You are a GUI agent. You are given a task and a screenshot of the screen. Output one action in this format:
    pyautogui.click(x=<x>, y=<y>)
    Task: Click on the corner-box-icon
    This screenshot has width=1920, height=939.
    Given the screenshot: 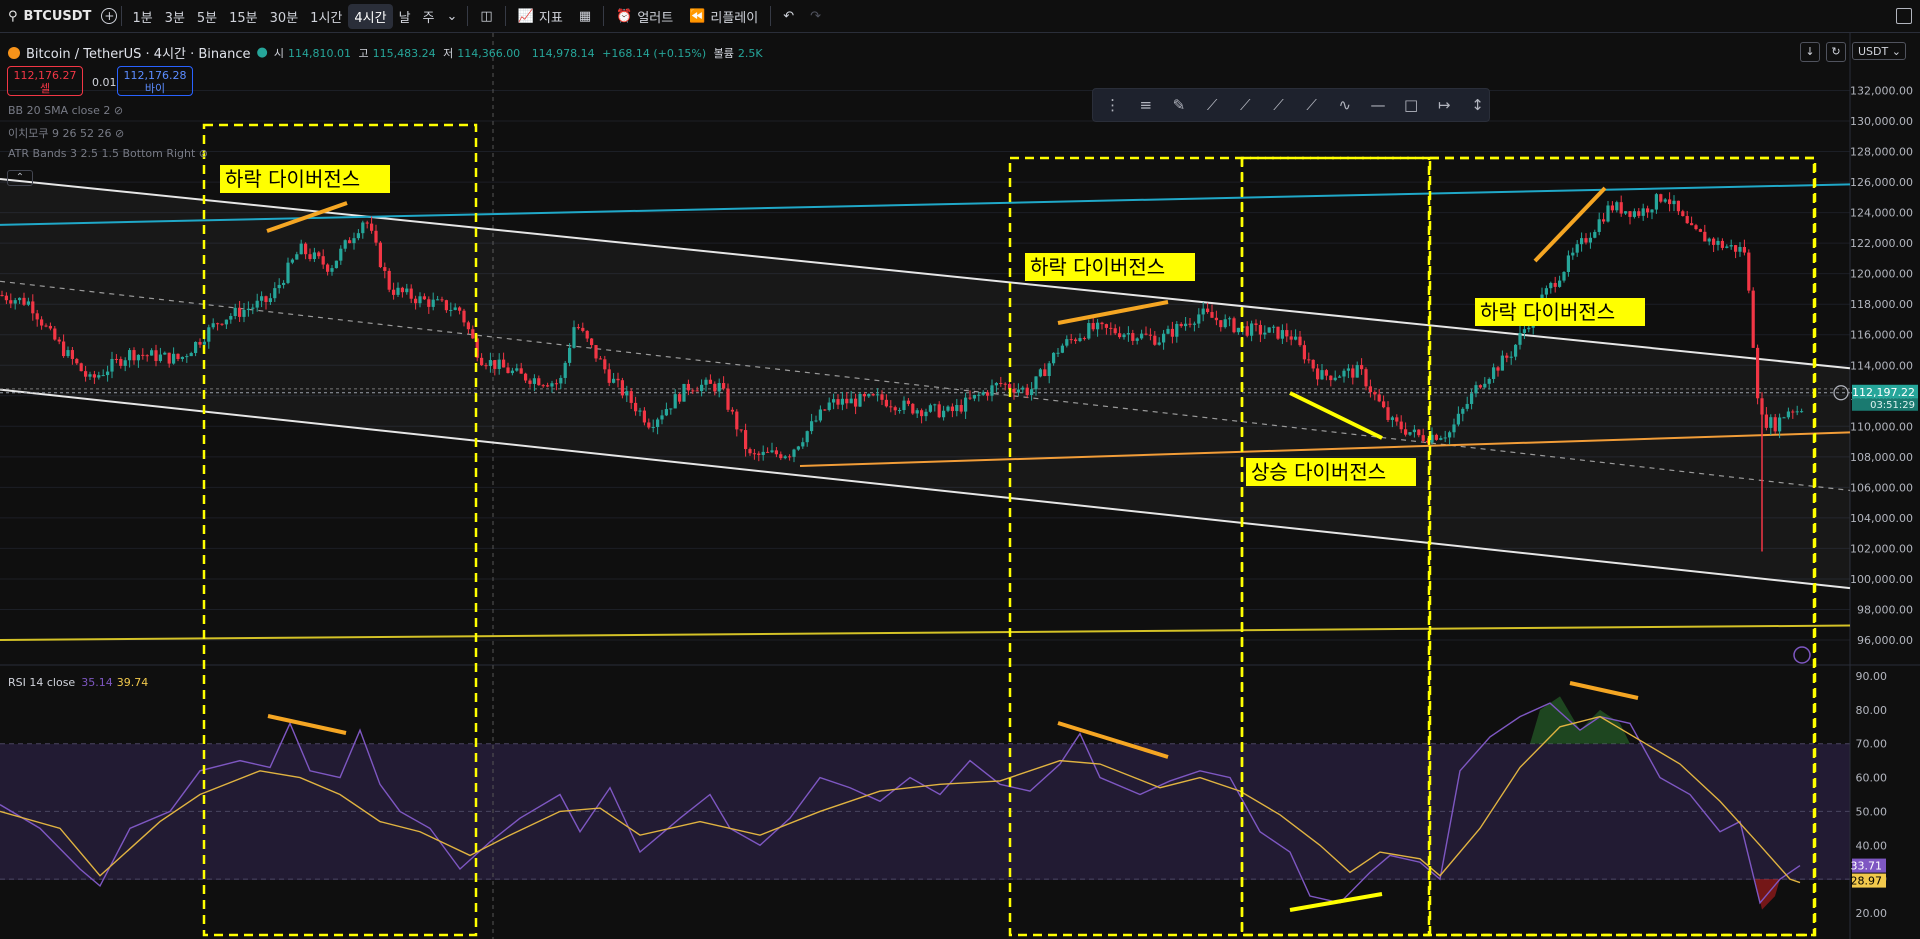 What is the action you would take?
    pyautogui.click(x=1904, y=16)
    